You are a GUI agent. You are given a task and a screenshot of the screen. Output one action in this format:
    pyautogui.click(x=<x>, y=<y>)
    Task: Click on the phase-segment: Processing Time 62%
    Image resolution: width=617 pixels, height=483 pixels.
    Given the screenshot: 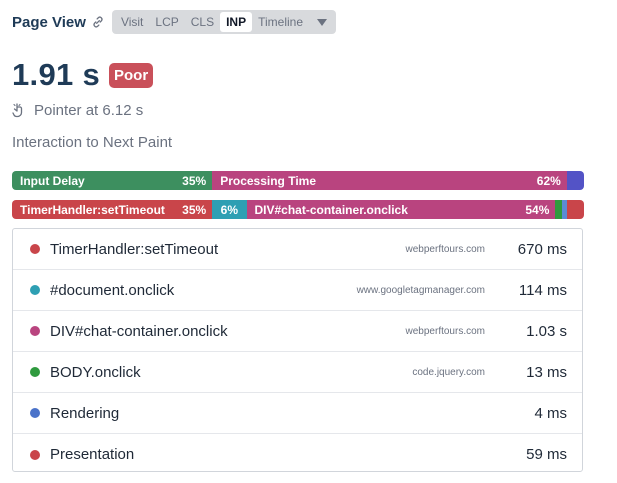 What is the action you would take?
    pyautogui.click(x=389, y=180)
    